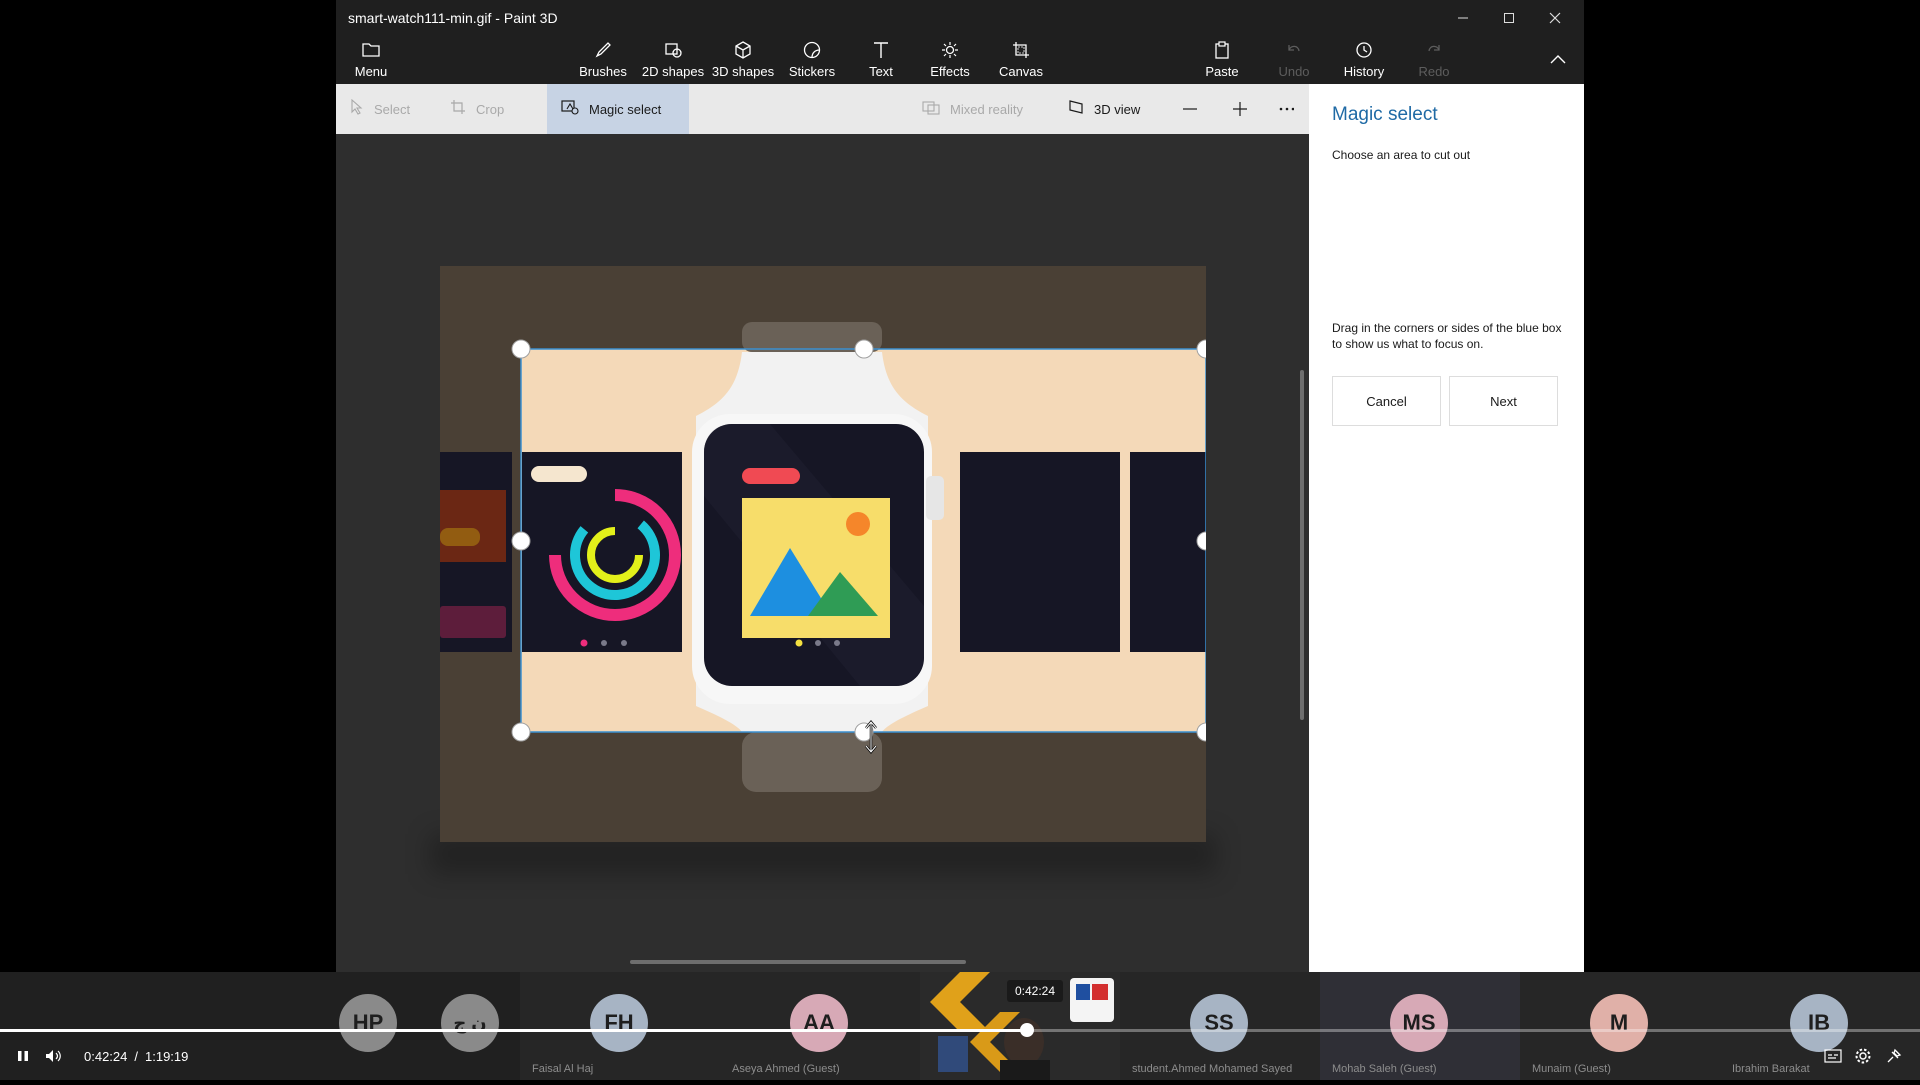 This screenshot has width=1920, height=1085. I want to click on pin-icon, so click(1894, 1055).